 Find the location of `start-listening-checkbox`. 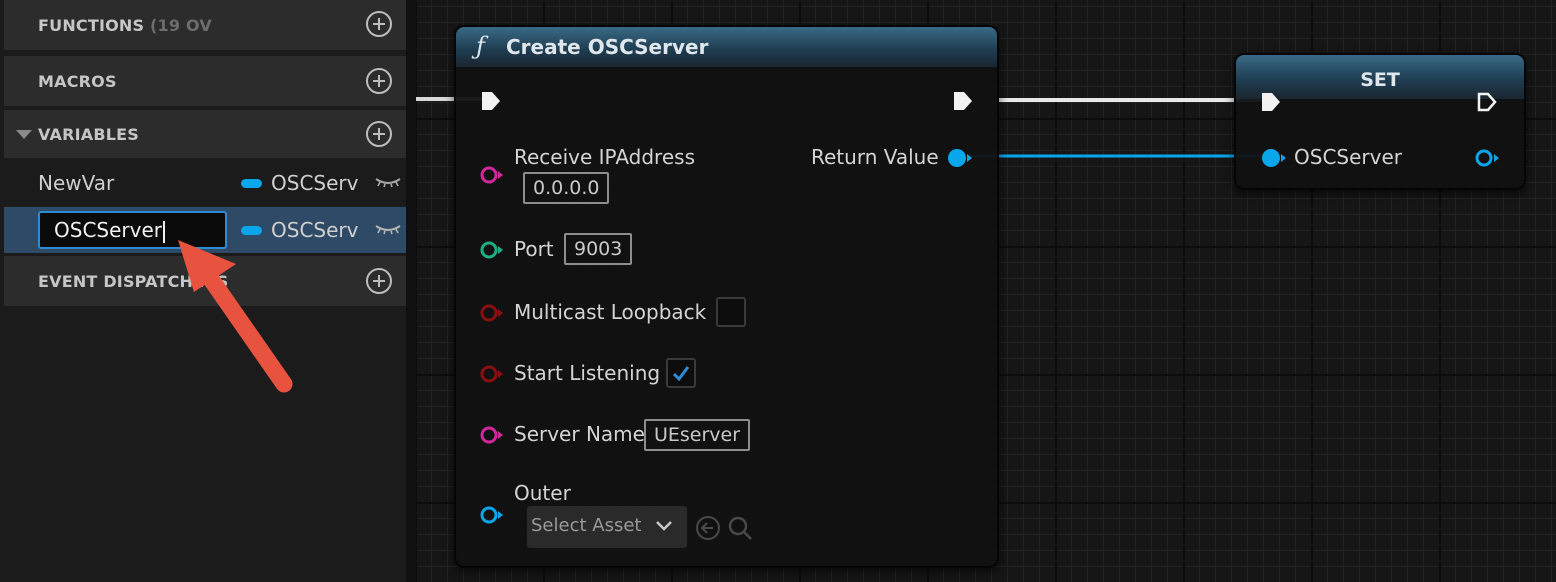

start-listening-checkbox is located at coordinates (681, 373).